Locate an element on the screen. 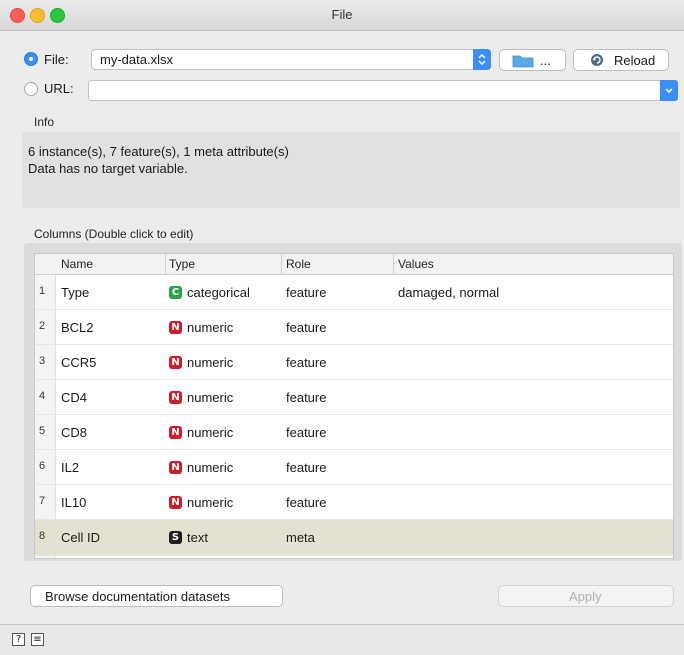 The image size is (684, 655). header-values: Values is located at coordinates (416, 264).